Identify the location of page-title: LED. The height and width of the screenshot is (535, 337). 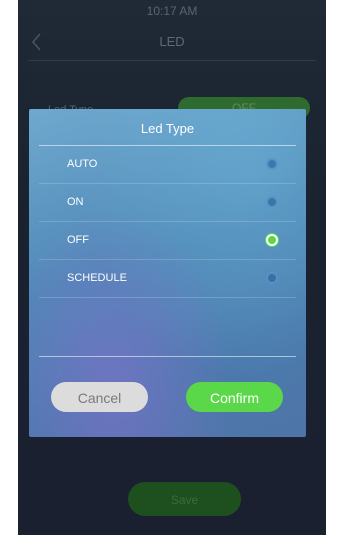
(172, 41).